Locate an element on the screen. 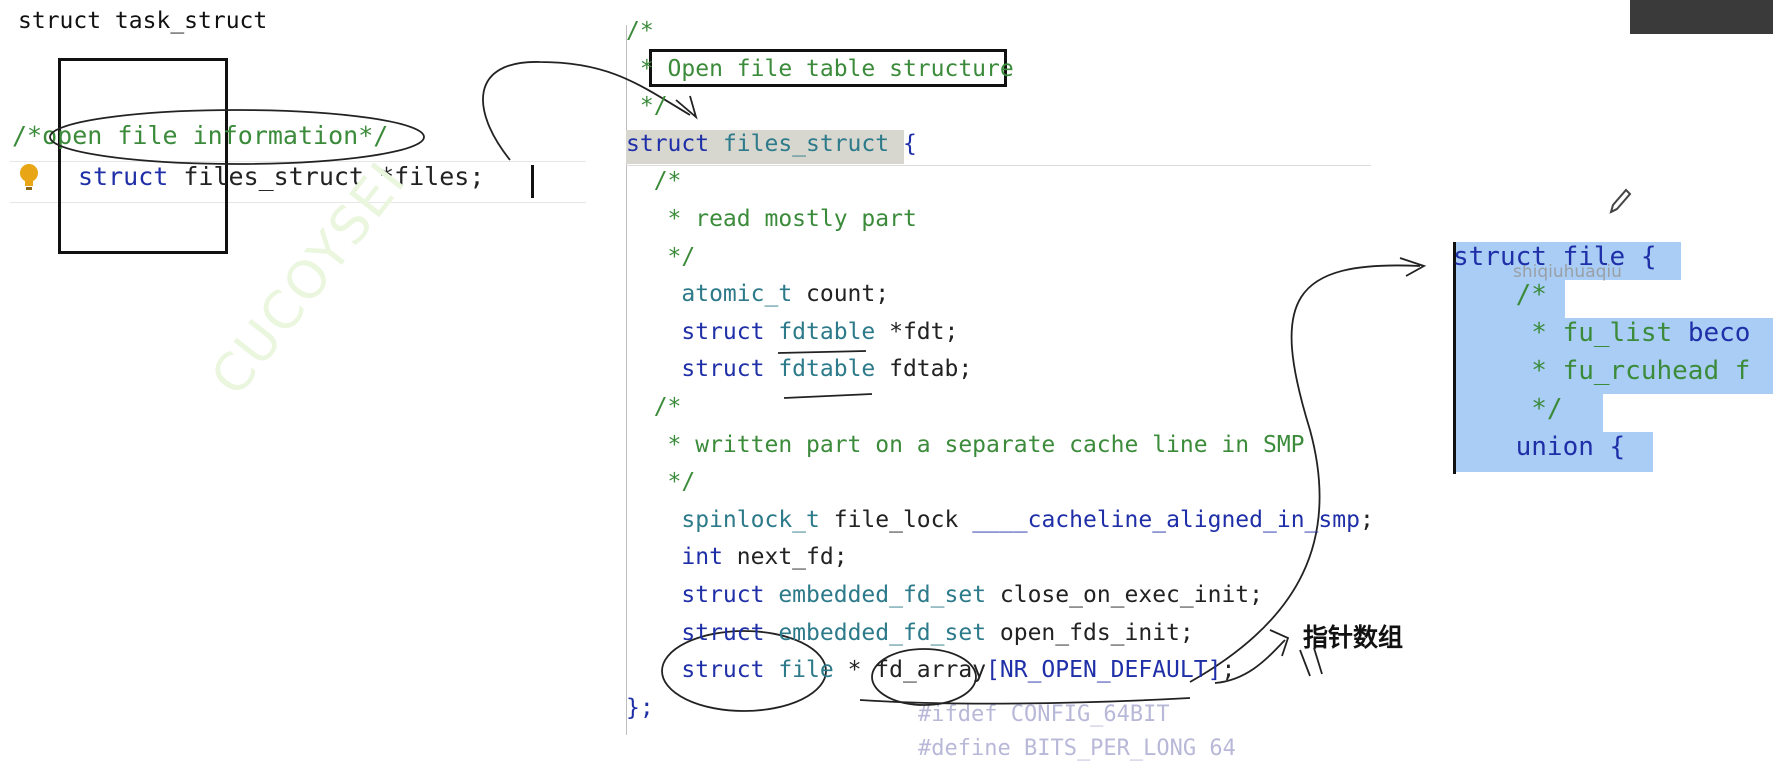 Image resolution: width=1773 pixels, height=761 pixels. editor-code-token: Open file table structure is located at coordinates (840, 68).